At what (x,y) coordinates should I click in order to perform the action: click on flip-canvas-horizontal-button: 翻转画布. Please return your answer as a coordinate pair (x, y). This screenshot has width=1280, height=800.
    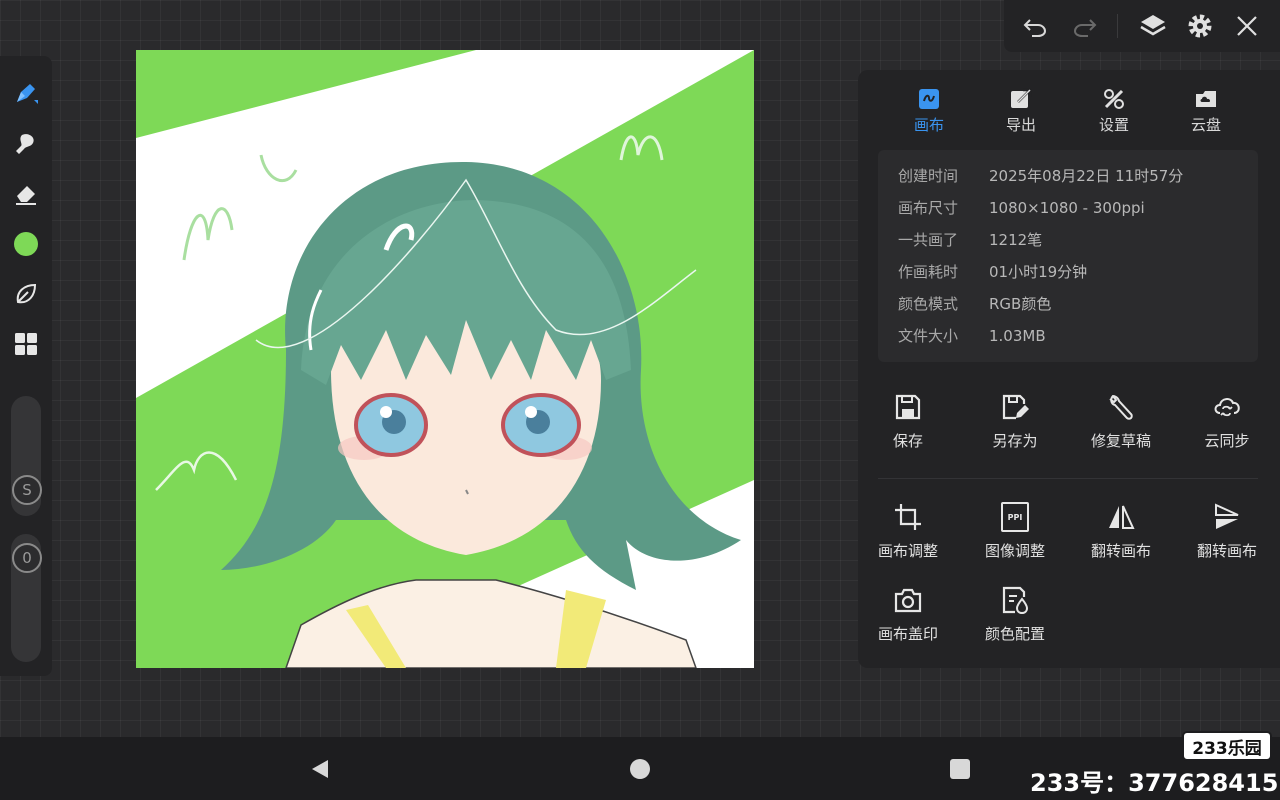
    Looking at the image, I should click on (1121, 531).